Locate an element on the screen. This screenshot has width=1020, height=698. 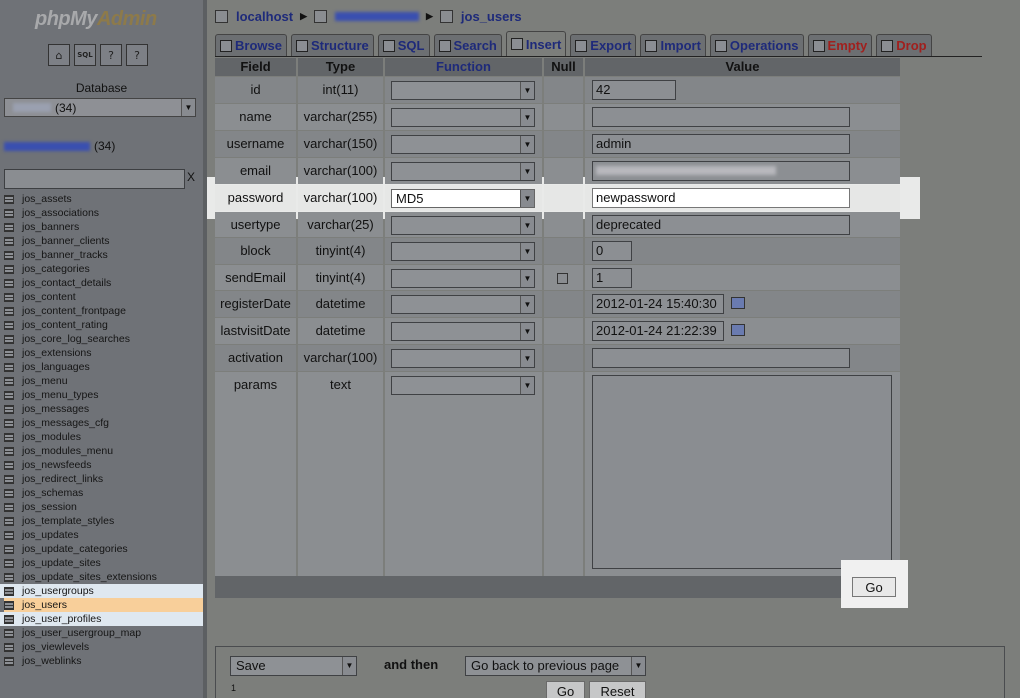
tab-drop: Drop is located at coordinates (904, 45).